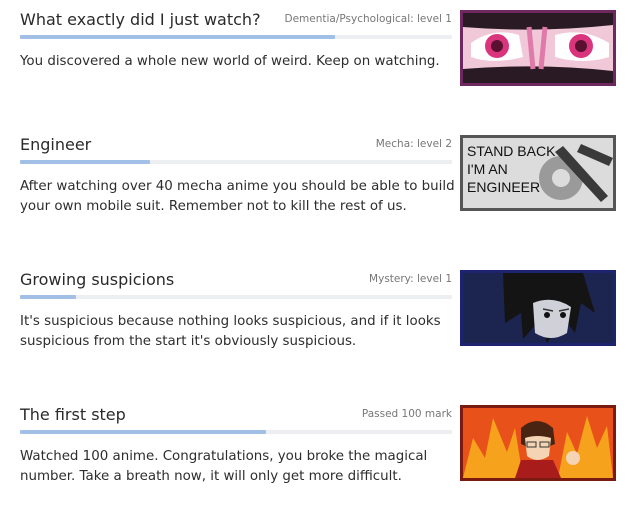 Image resolution: width=631 pixels, height=510 pixels. What do you see at coordinates (511, 151) in the screenshot?
I see `badge-text-line: STAND BACK` at bounding box center [511, 151].